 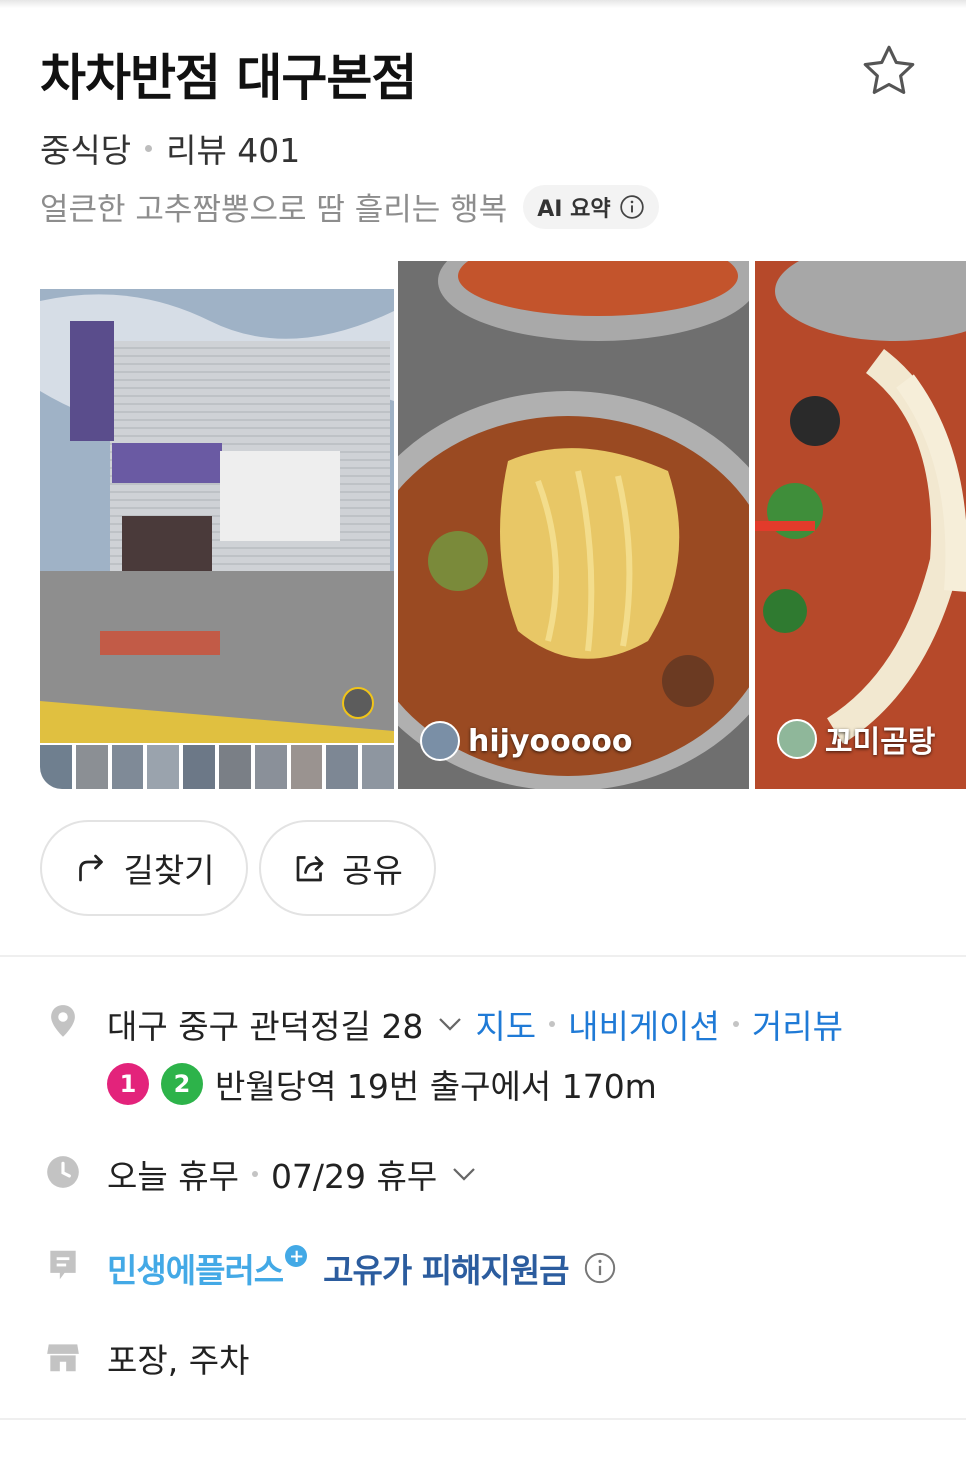 What do you see at coordinates (63, 1265) in the screenshot?
I see `memo-icon` at bounding box center [63, 1265].